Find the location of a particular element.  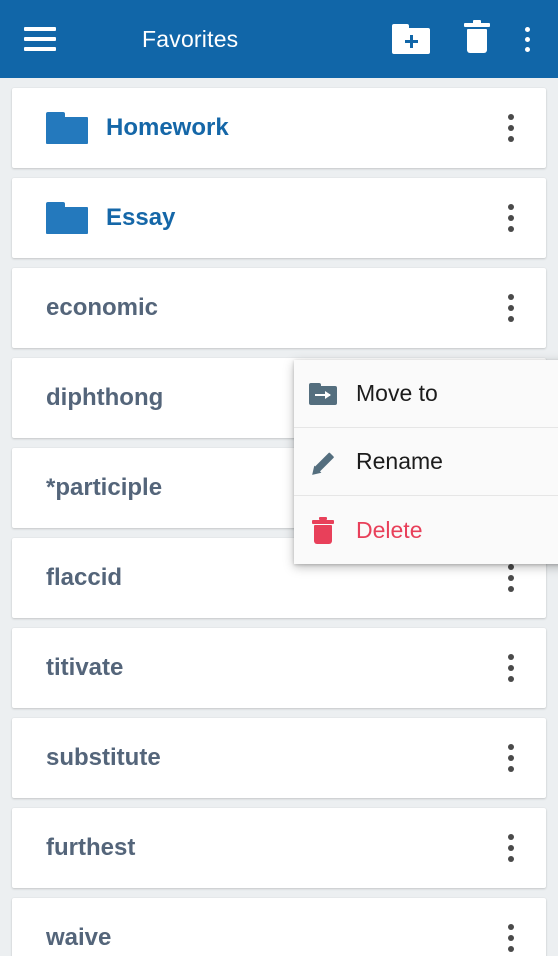

list-item-label: furthest is located at coordinates (91, 847).